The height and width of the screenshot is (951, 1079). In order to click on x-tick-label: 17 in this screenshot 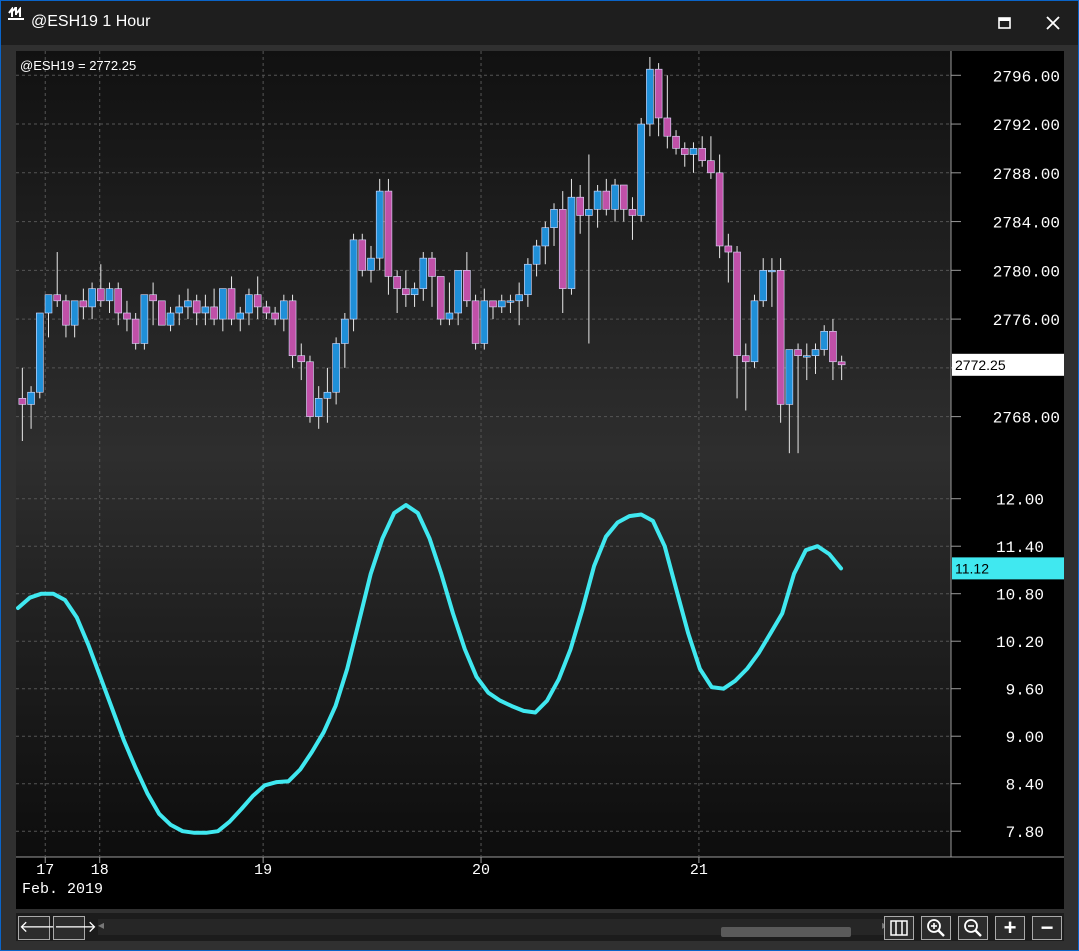, I will do `click(45, 870)`.